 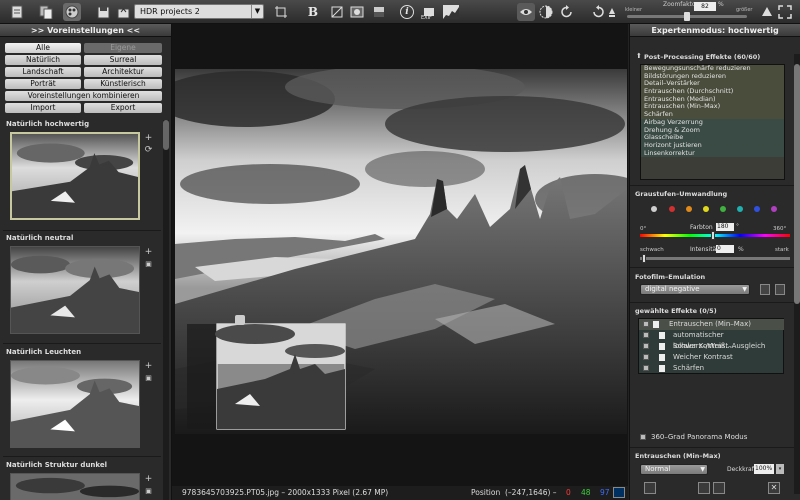 I want to click on filter-portrait-button: Porträt, so click(x=43, y=84).